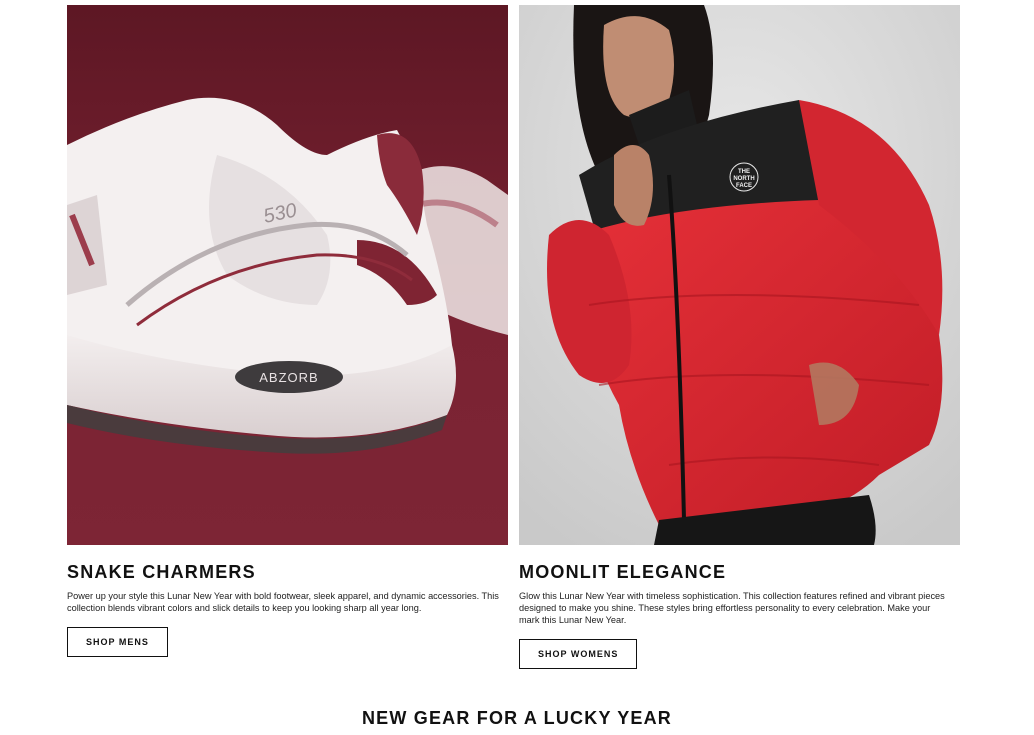 The image size is (1034, 735). What do you see at coordinates (743, 179) in the screenshot?
I see `logo-line-2: NORTH` at bounding box center [743, 179].